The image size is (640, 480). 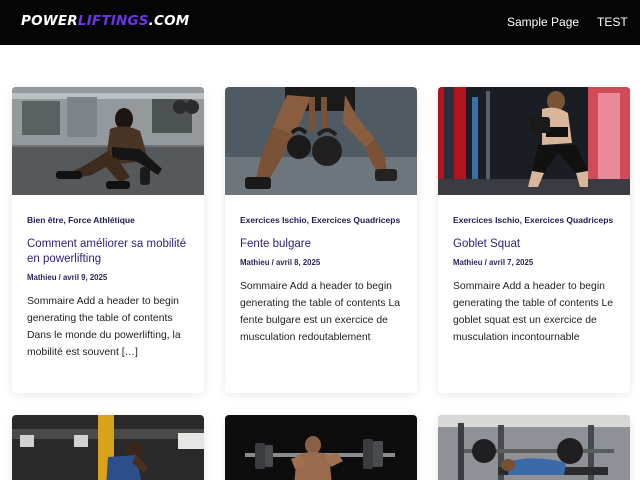 What do you see at coordinates (112, 220) in the screenshot?
I see `post-categories: Bien être, Force Athlétique` at bounding box center [112, 220].